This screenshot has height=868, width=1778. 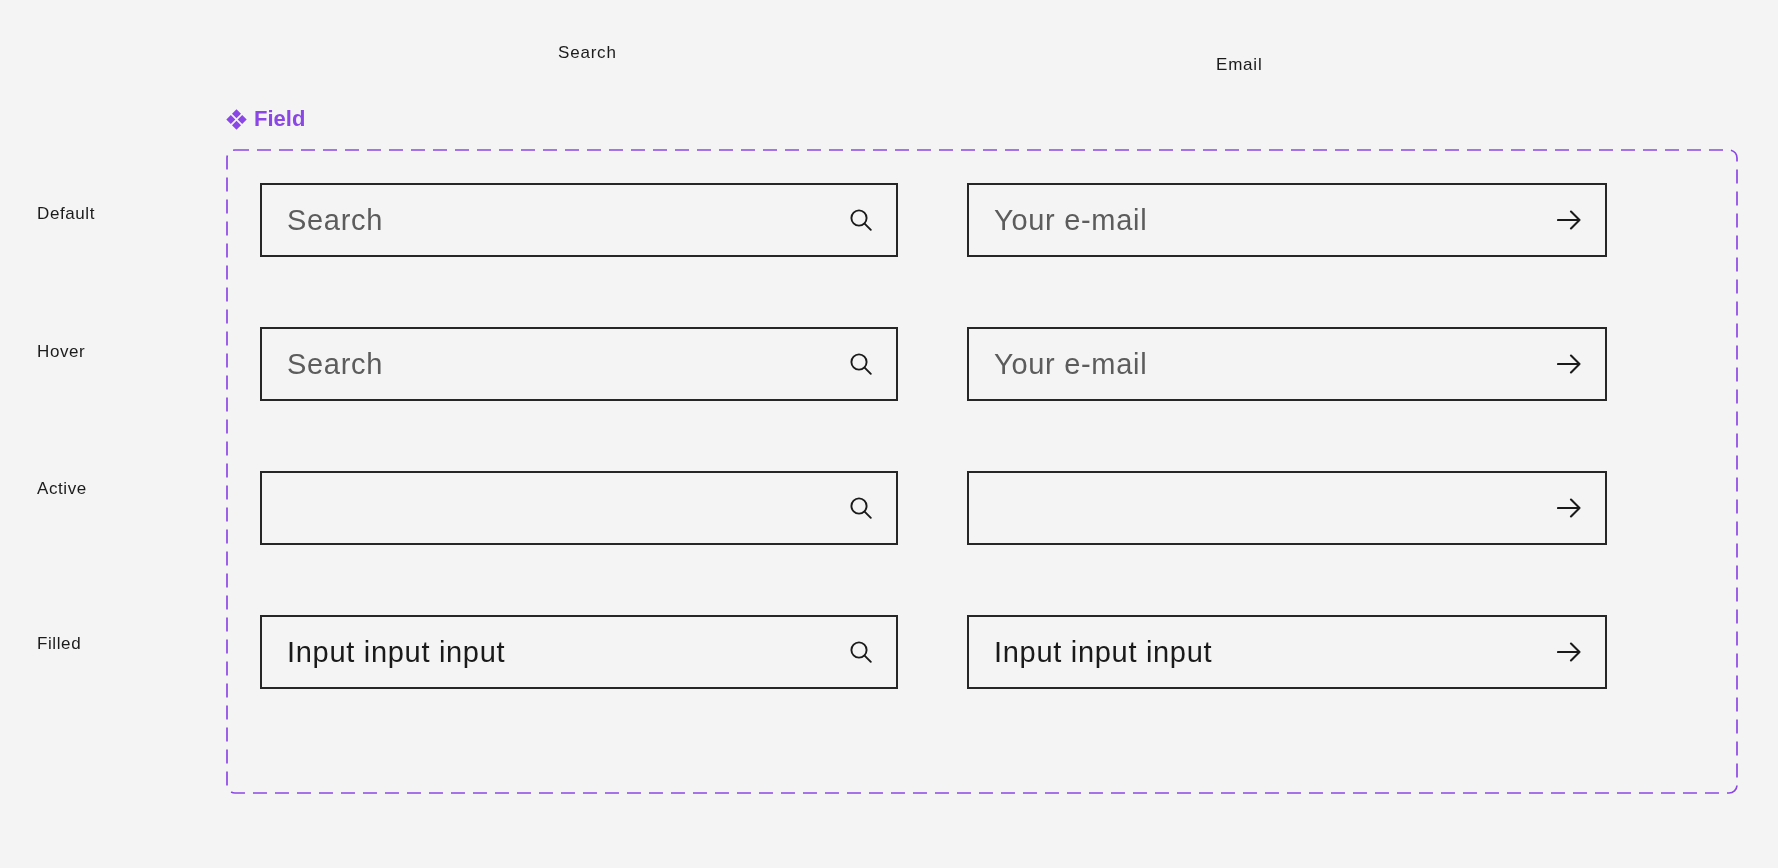 I want to click on row-label: Filled, so click(x=59, y=644).